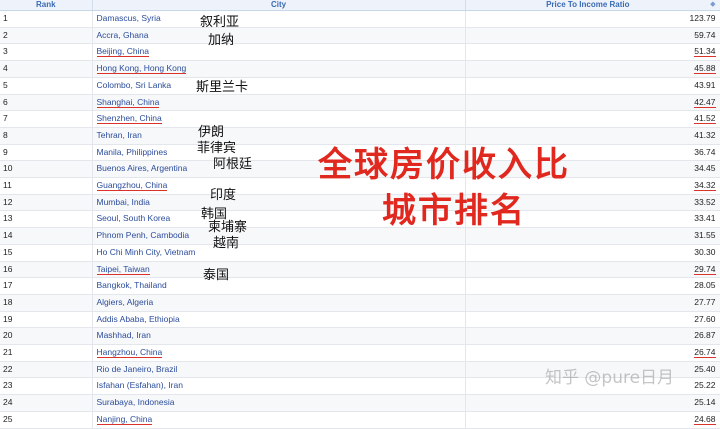 The width and height of the screenshot is (720, 429). What do you see at coordinates (279, 169) in the screenshot?
I see `city-cell: Buenos Aires, Argentina` at bounding box center [279, 169].